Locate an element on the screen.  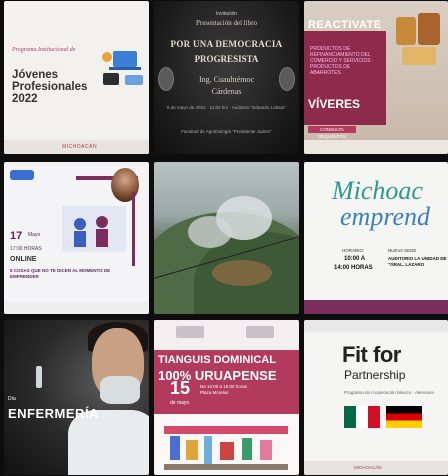
post-thumbnail-enfermeria: Día ENFERMERÍA is located at coordinates (76, 397).